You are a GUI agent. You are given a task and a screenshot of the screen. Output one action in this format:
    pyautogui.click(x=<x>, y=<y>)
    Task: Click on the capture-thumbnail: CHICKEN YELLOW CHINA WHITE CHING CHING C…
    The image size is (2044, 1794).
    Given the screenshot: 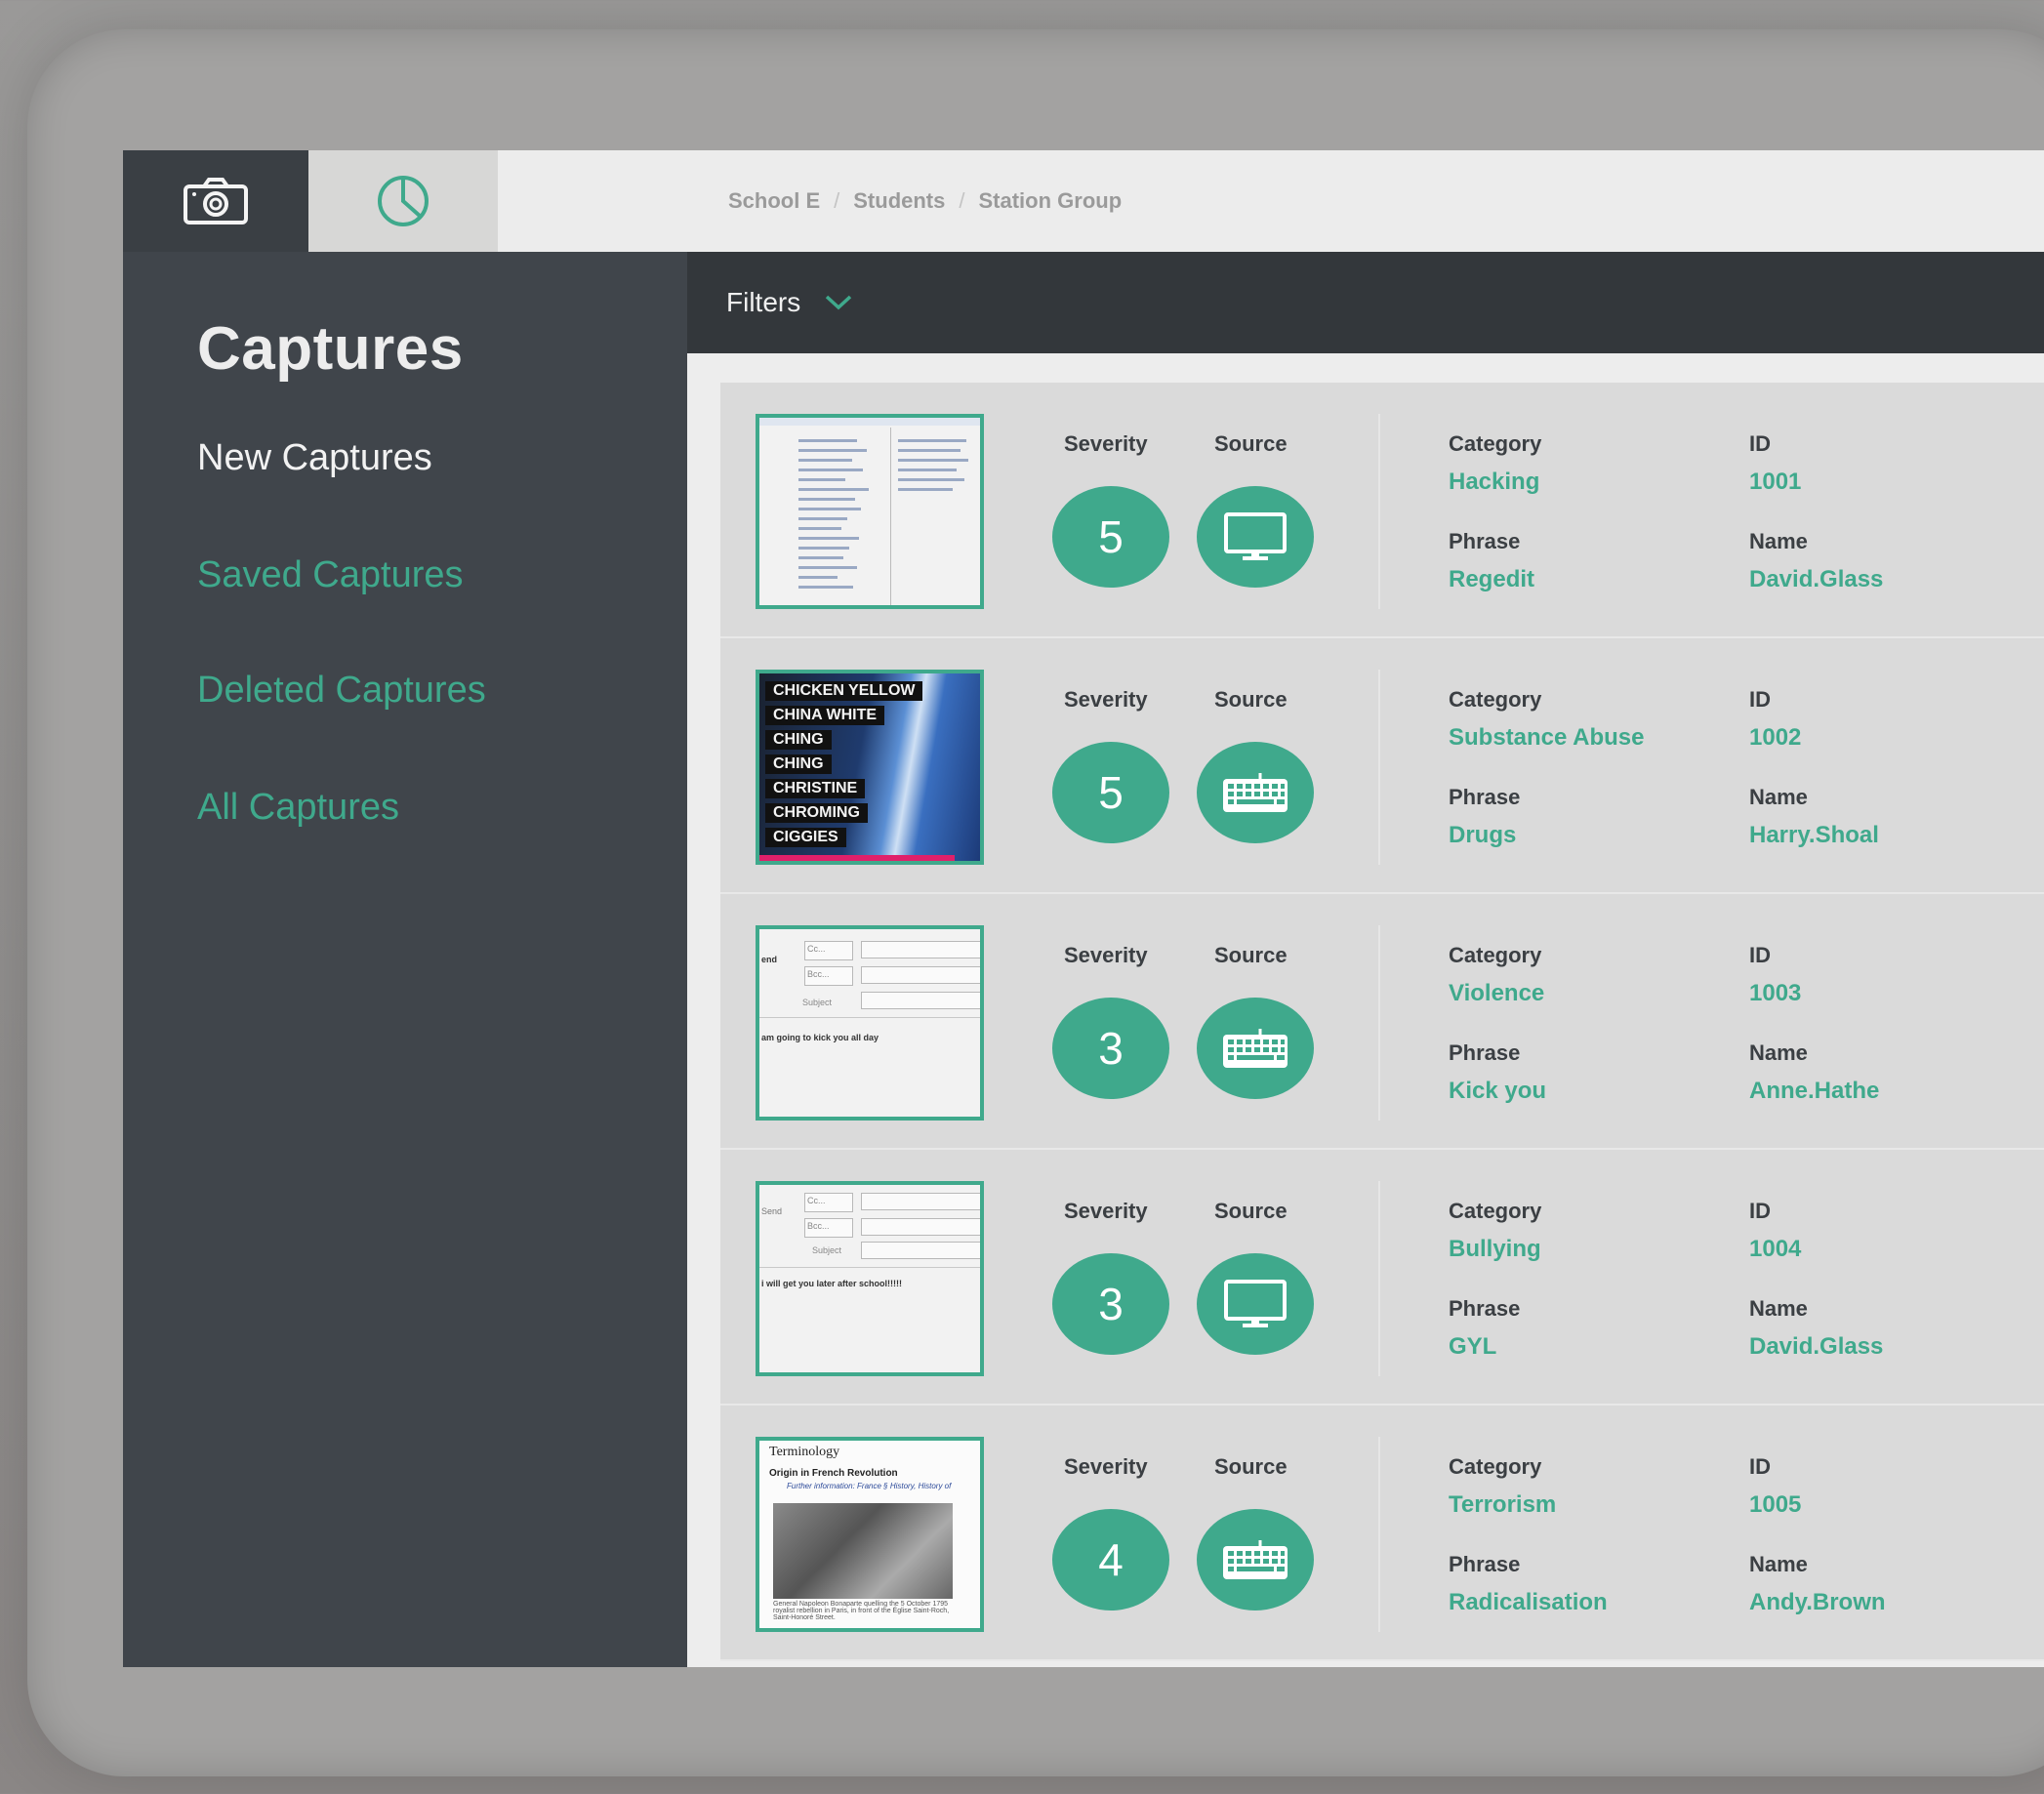 What is the action you would take?
    pyautogui.click(x=870, y=767)
    